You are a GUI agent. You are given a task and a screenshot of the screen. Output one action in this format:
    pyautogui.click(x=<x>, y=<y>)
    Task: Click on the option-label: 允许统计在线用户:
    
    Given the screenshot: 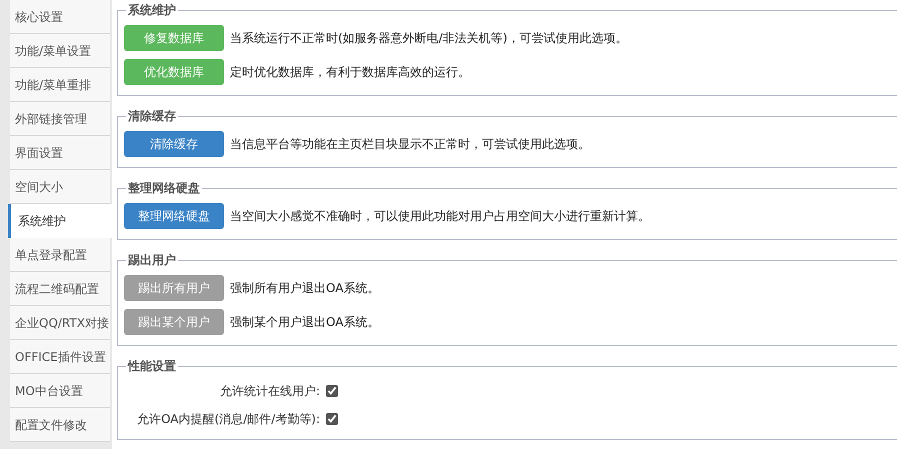 What is the action you would take?
    pyautogui.click(x=269, y=391)
    